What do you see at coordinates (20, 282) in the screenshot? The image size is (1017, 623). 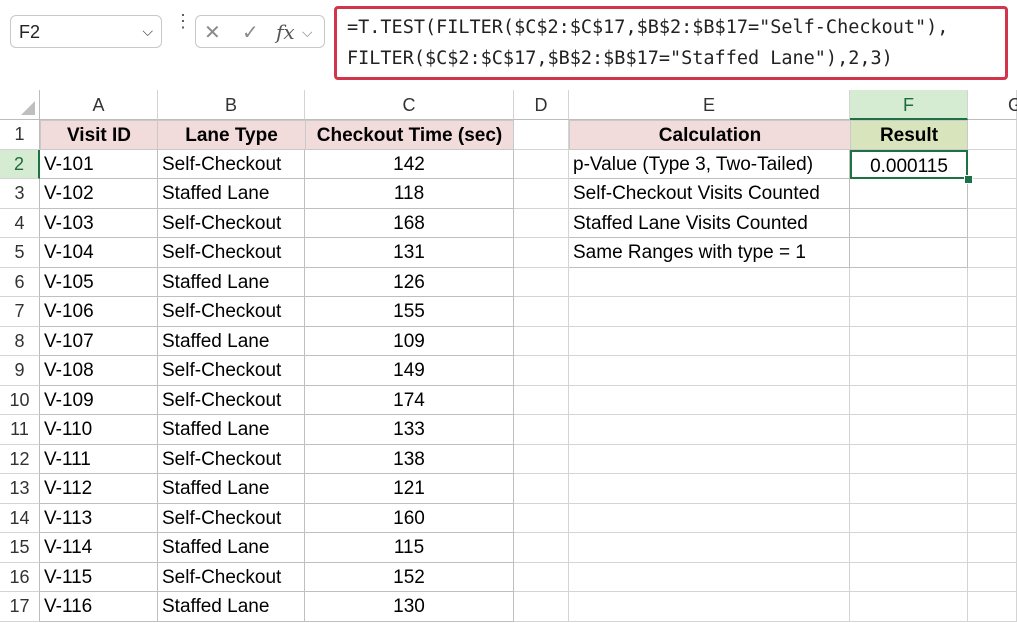 I see `row-header: 6` at bounding box center [20, 282].